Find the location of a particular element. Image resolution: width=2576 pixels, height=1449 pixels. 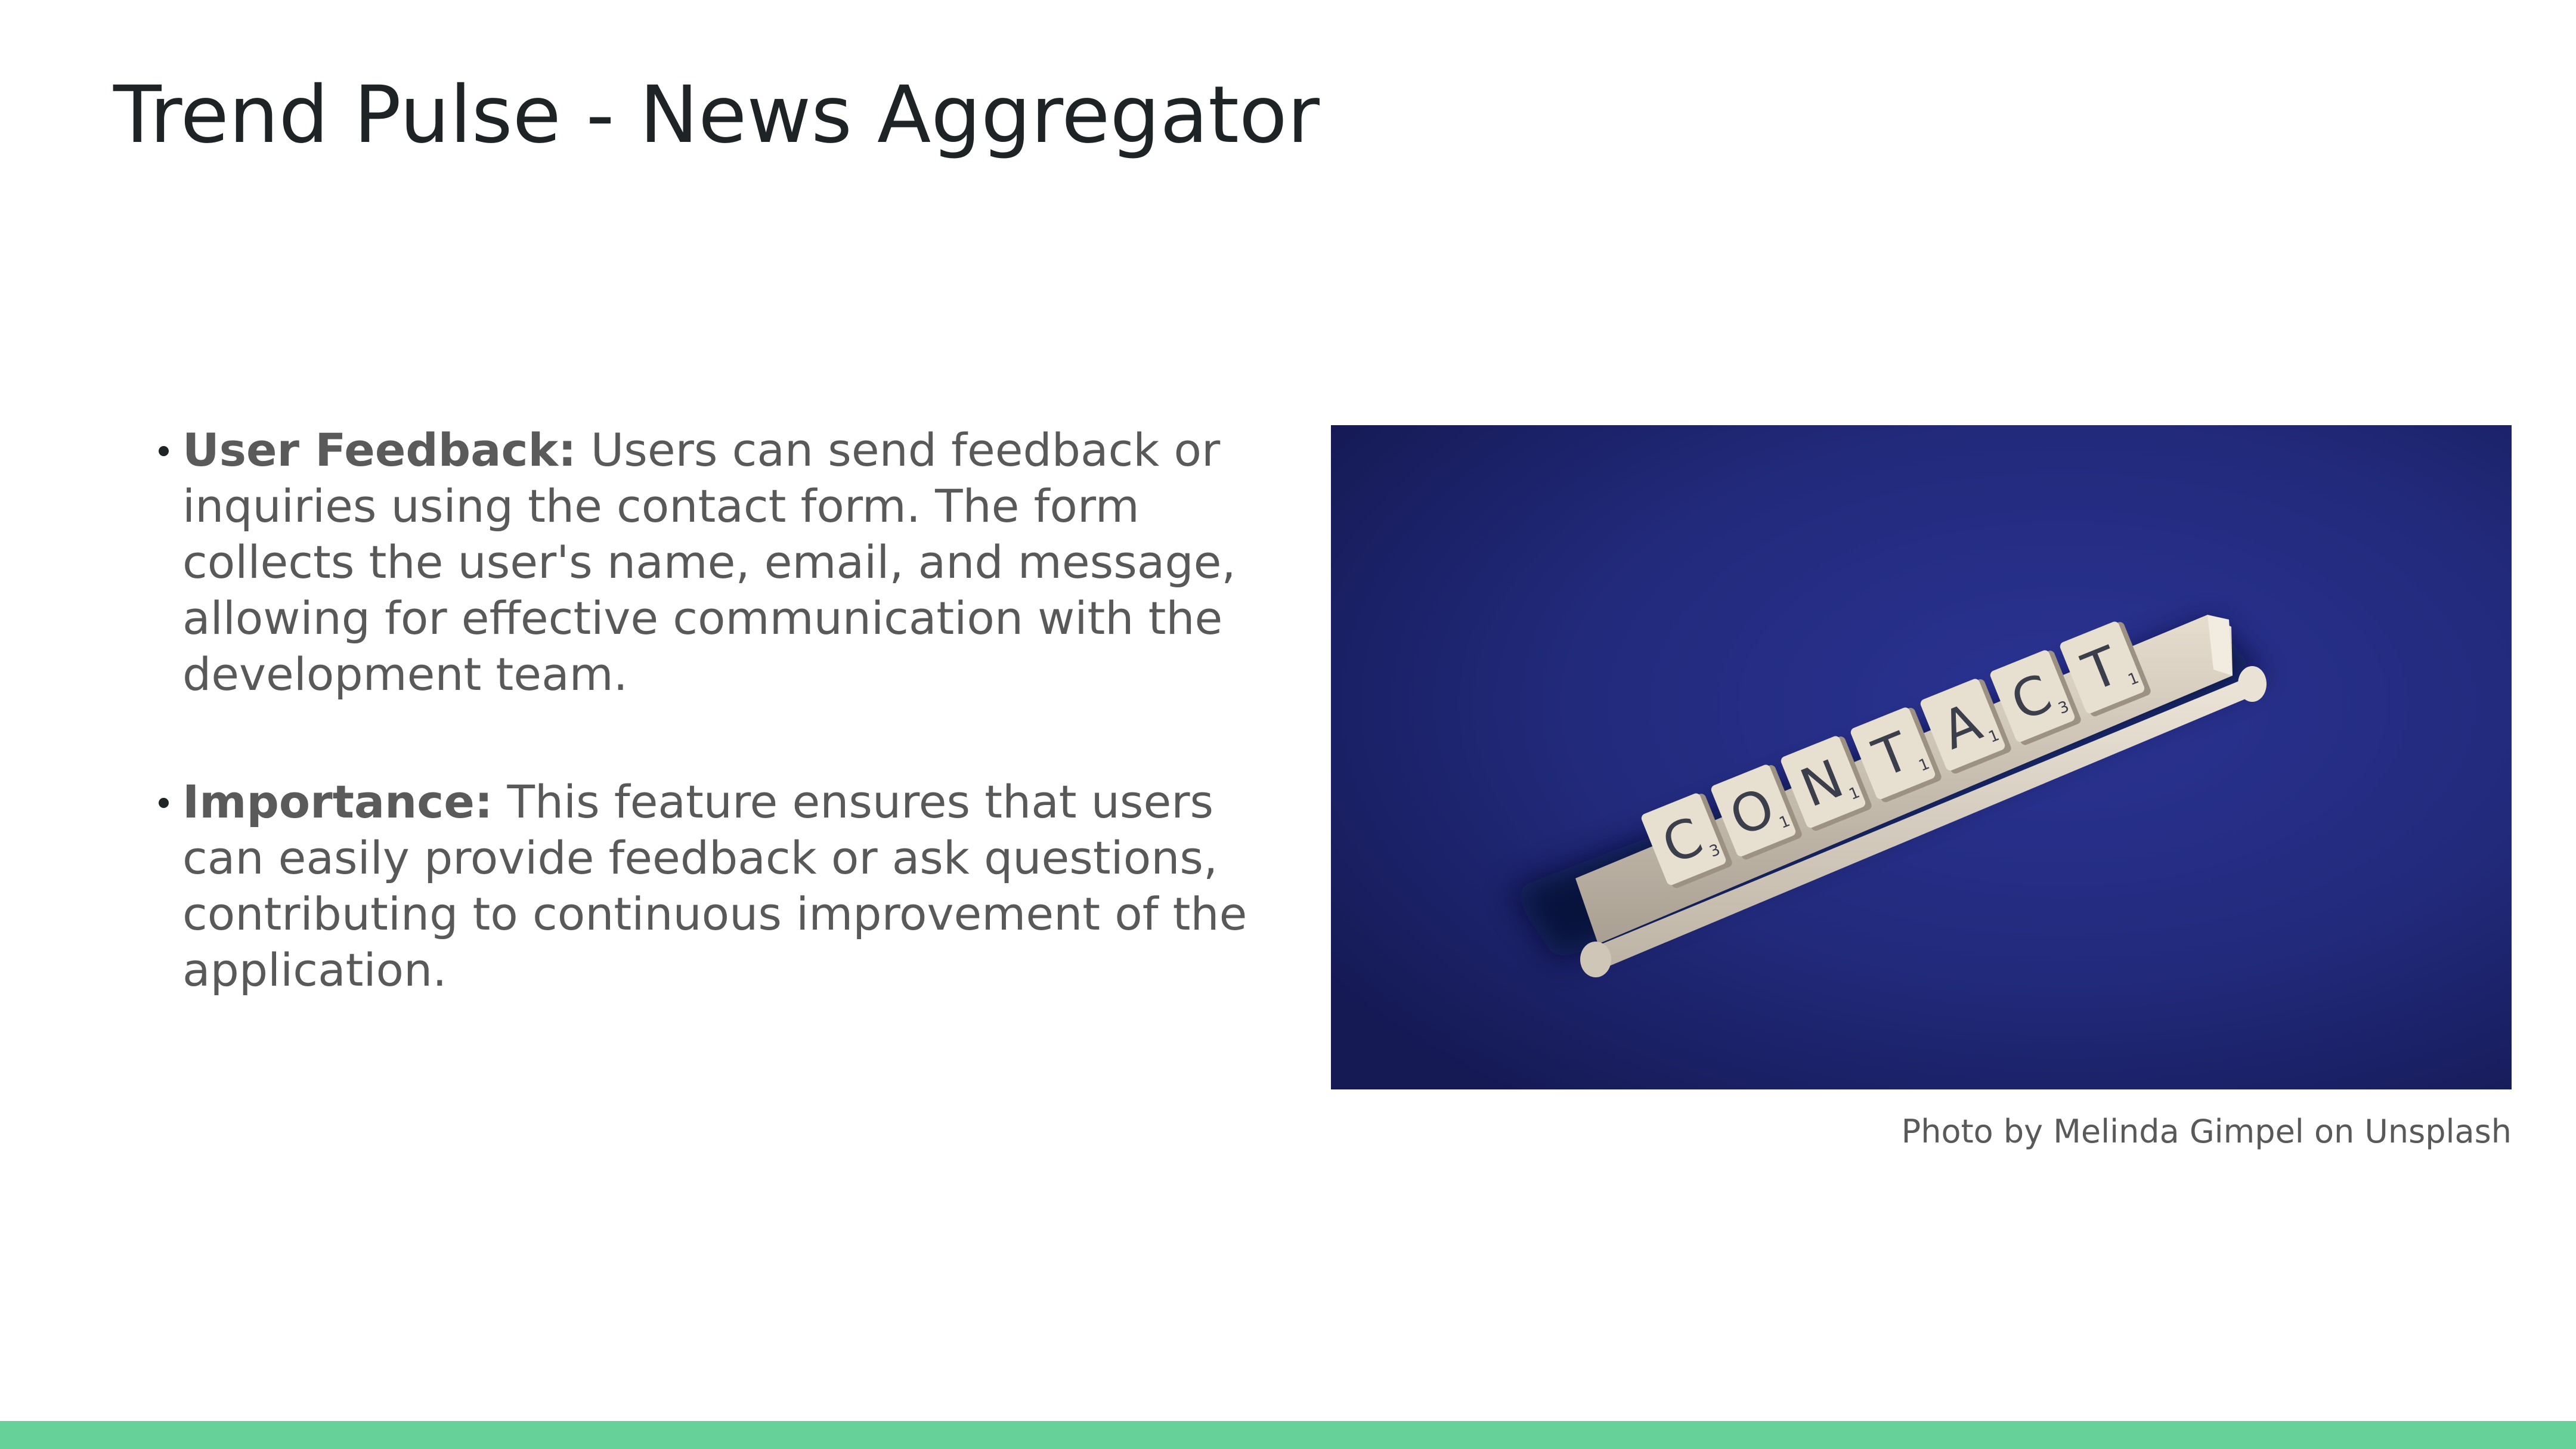

rack-lip-end is located at coordinates (2252, 684).